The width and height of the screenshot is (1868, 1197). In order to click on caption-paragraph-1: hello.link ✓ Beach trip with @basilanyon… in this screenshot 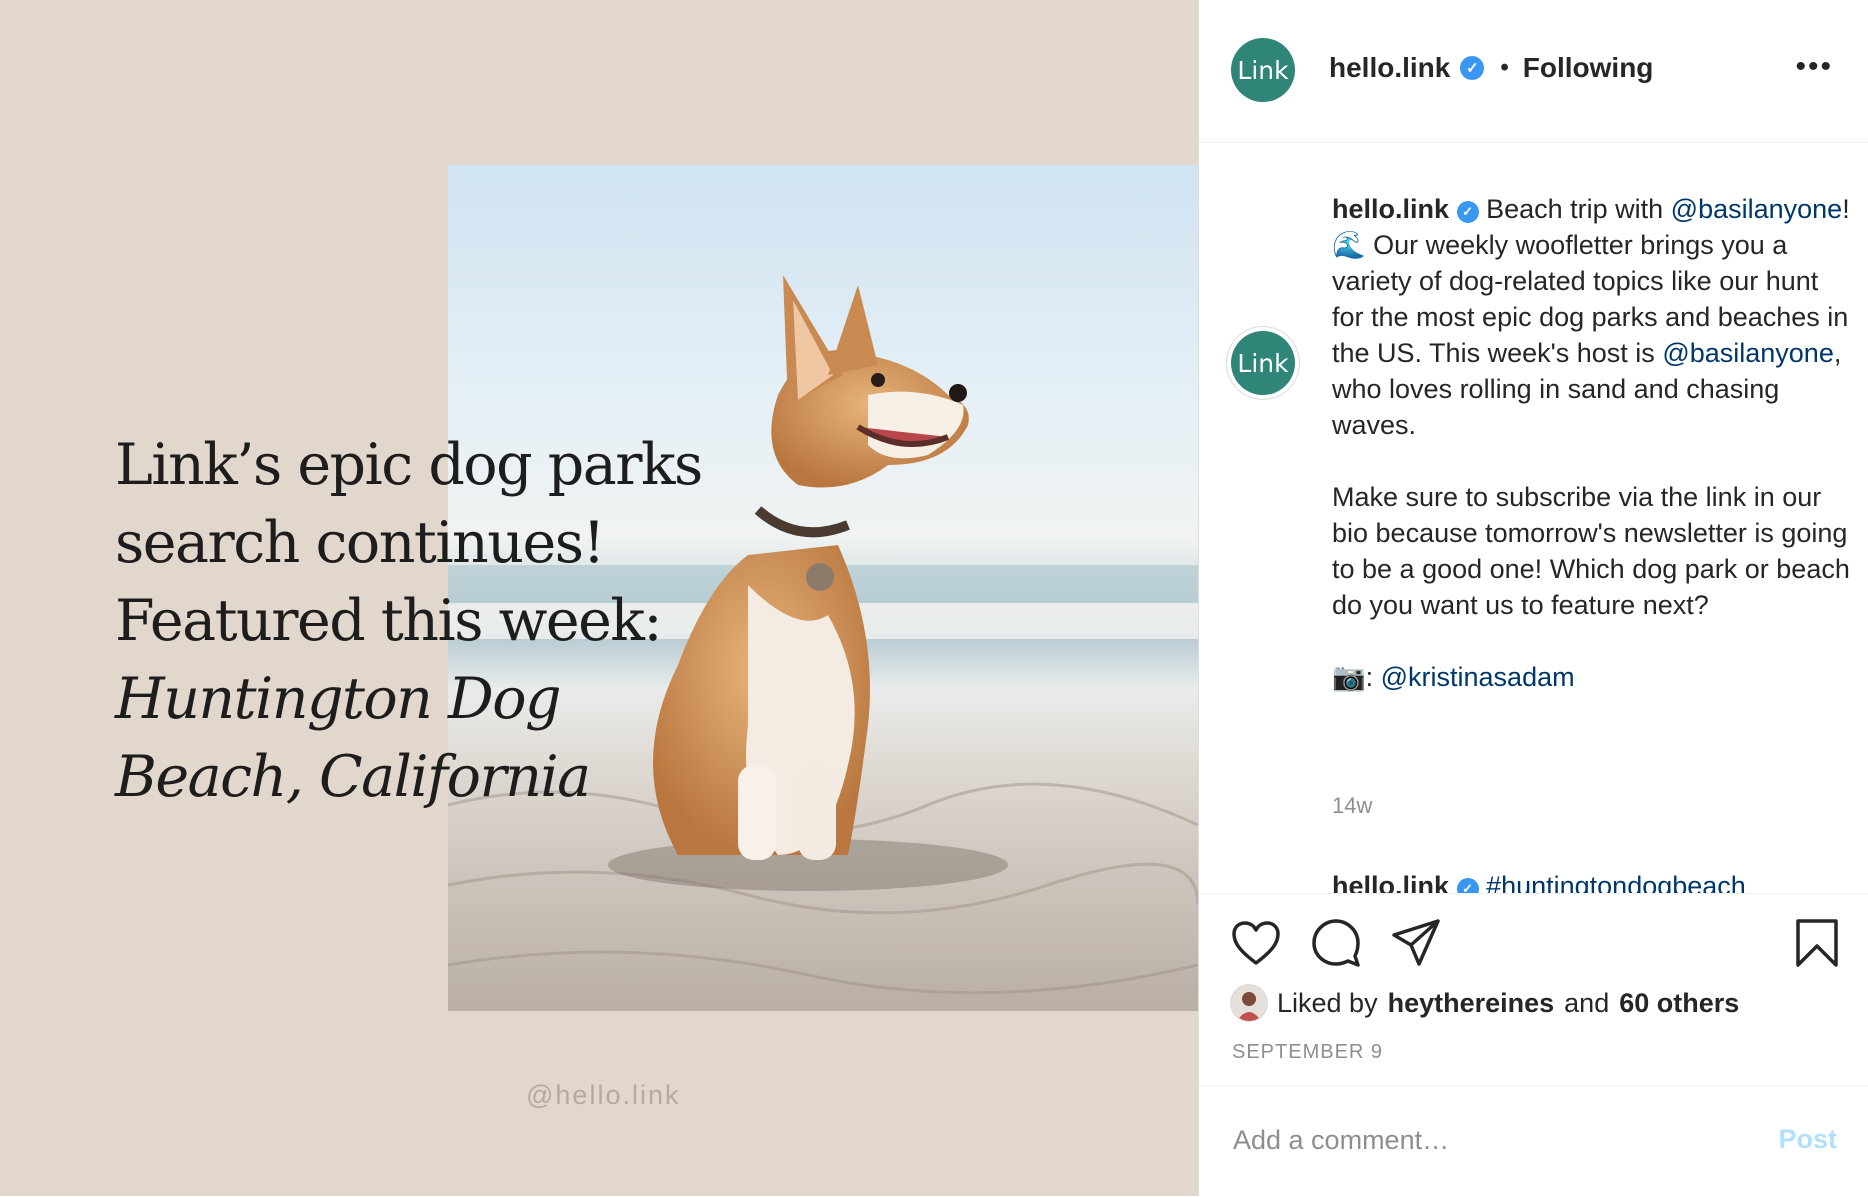, I will do `click(1592, 317)`.